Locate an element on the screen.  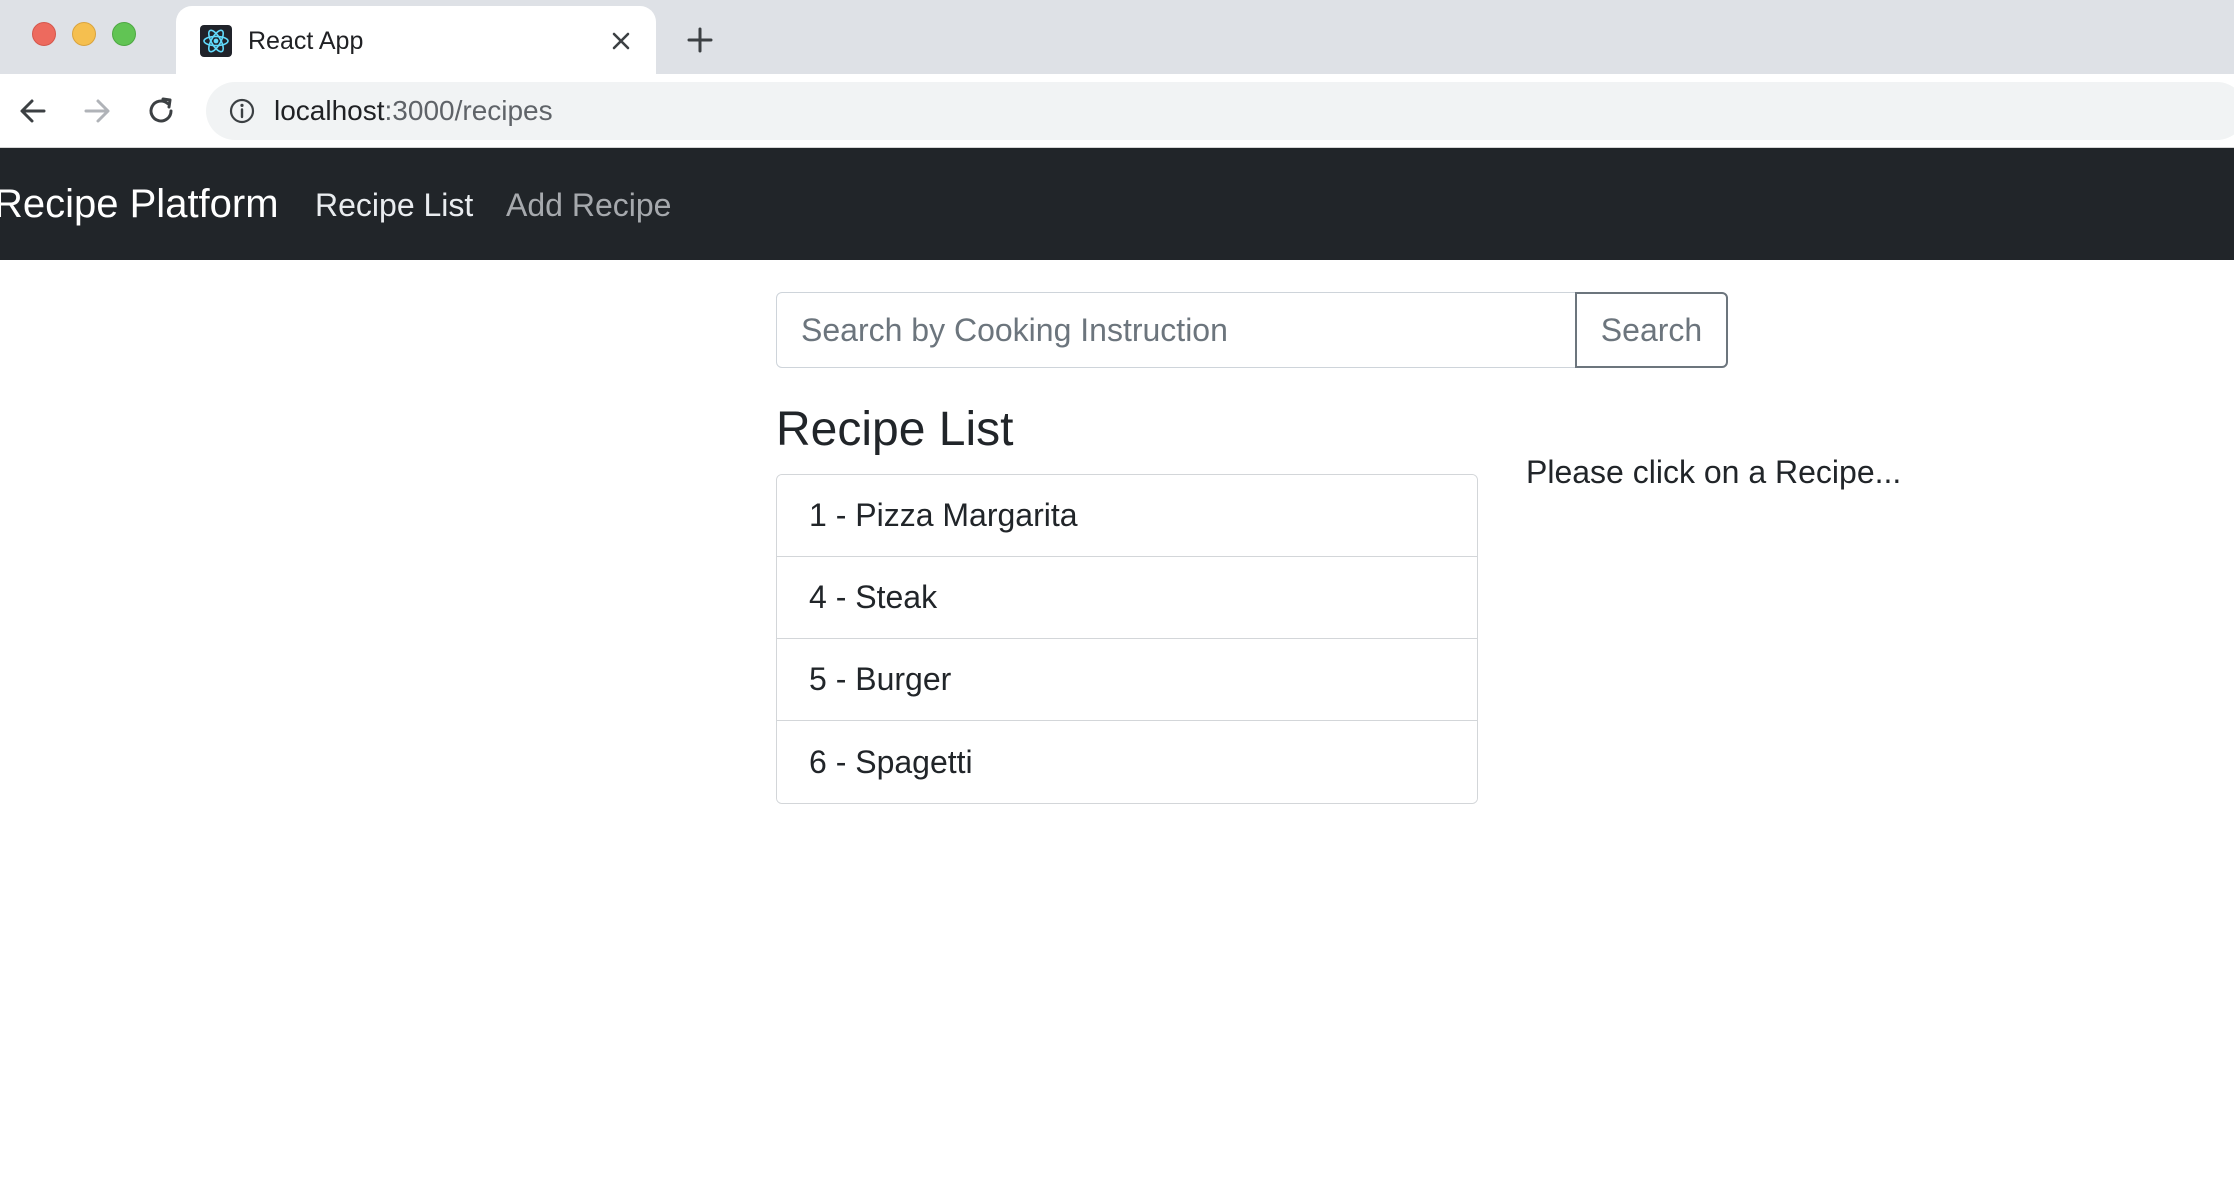
nav-link-add-recipe: Add Recipe is located at coordinates (588, 205).